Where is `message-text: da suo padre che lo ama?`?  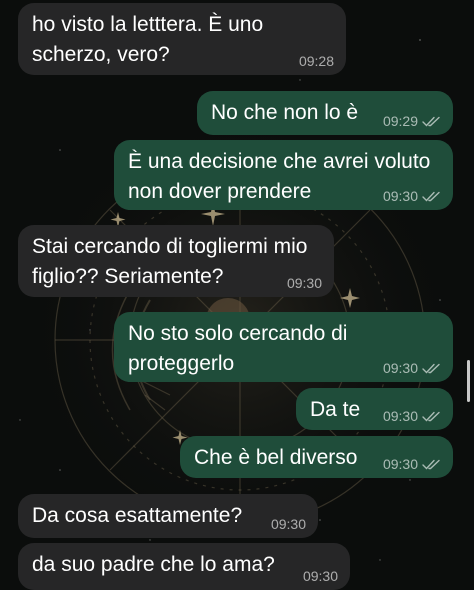 message-text: da suo padre che lo ama? is located at coordinates (153, 564).